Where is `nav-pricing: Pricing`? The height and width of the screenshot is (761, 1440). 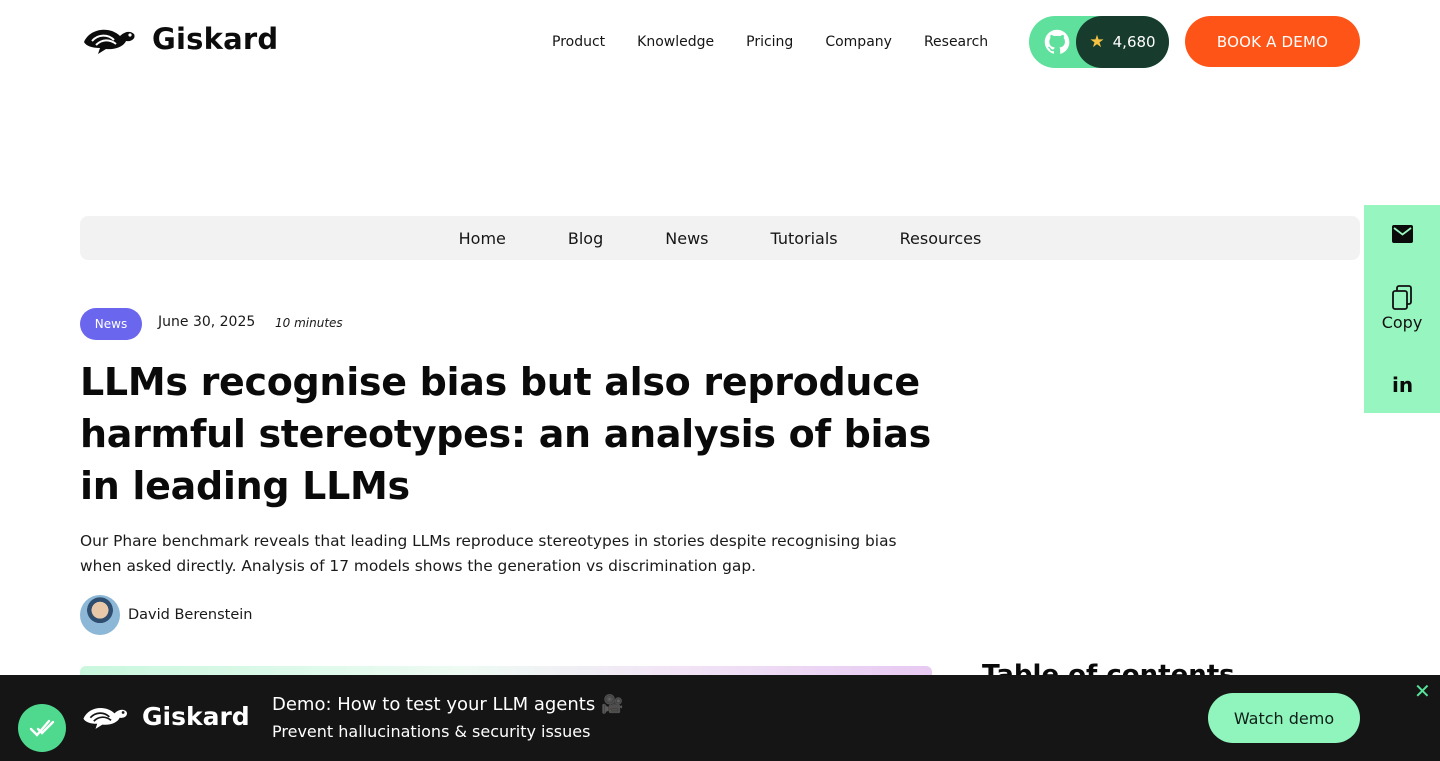 nav-pricing: Pricing is located at coordinates (769, 42).